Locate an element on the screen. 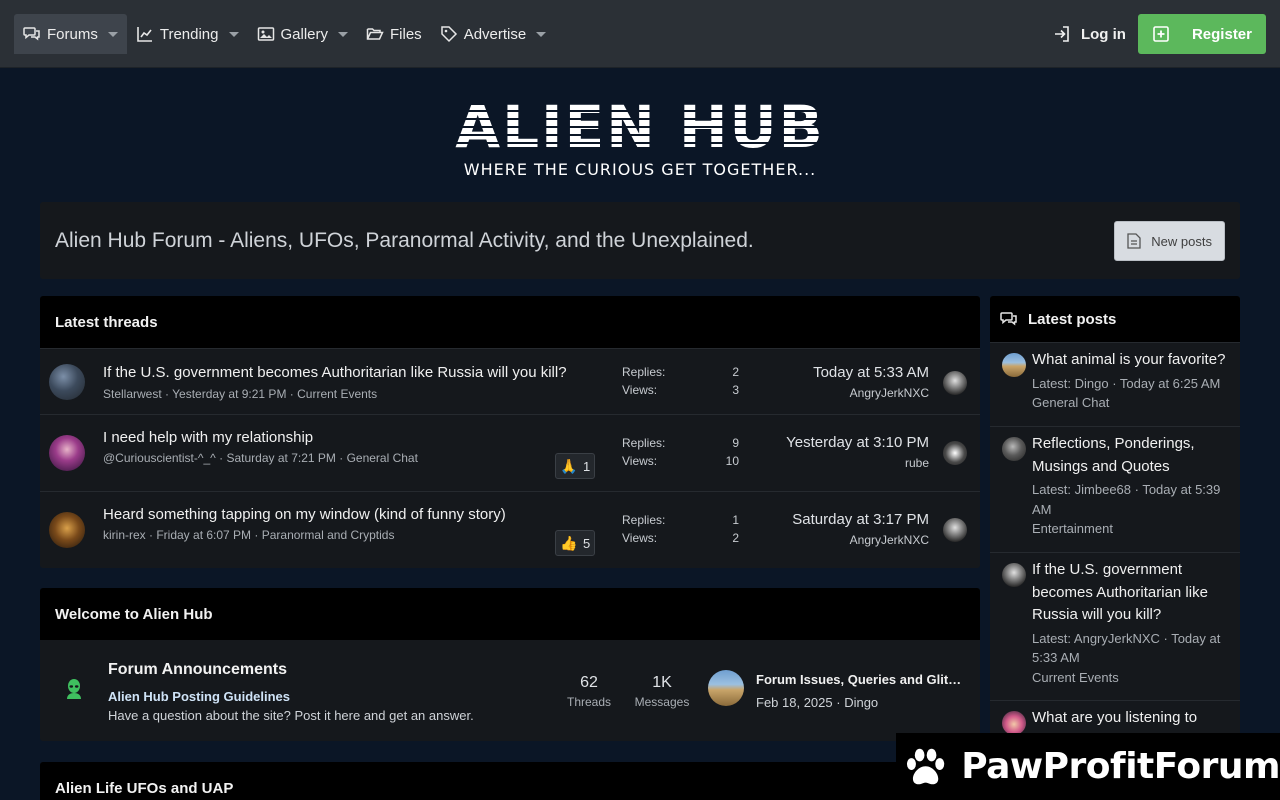  thread-start-date: Saturday at 7:21 PM is located at coordinates (280, 458).